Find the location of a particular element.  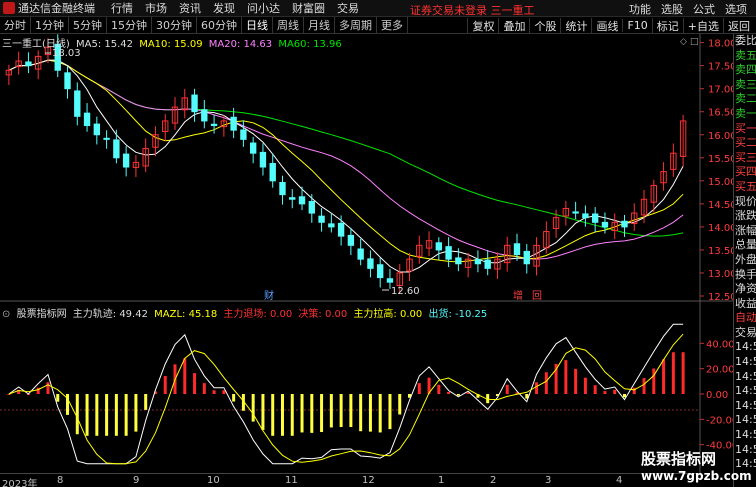

app-title: 通达信金融终端 is located at coordinates (56, 8).